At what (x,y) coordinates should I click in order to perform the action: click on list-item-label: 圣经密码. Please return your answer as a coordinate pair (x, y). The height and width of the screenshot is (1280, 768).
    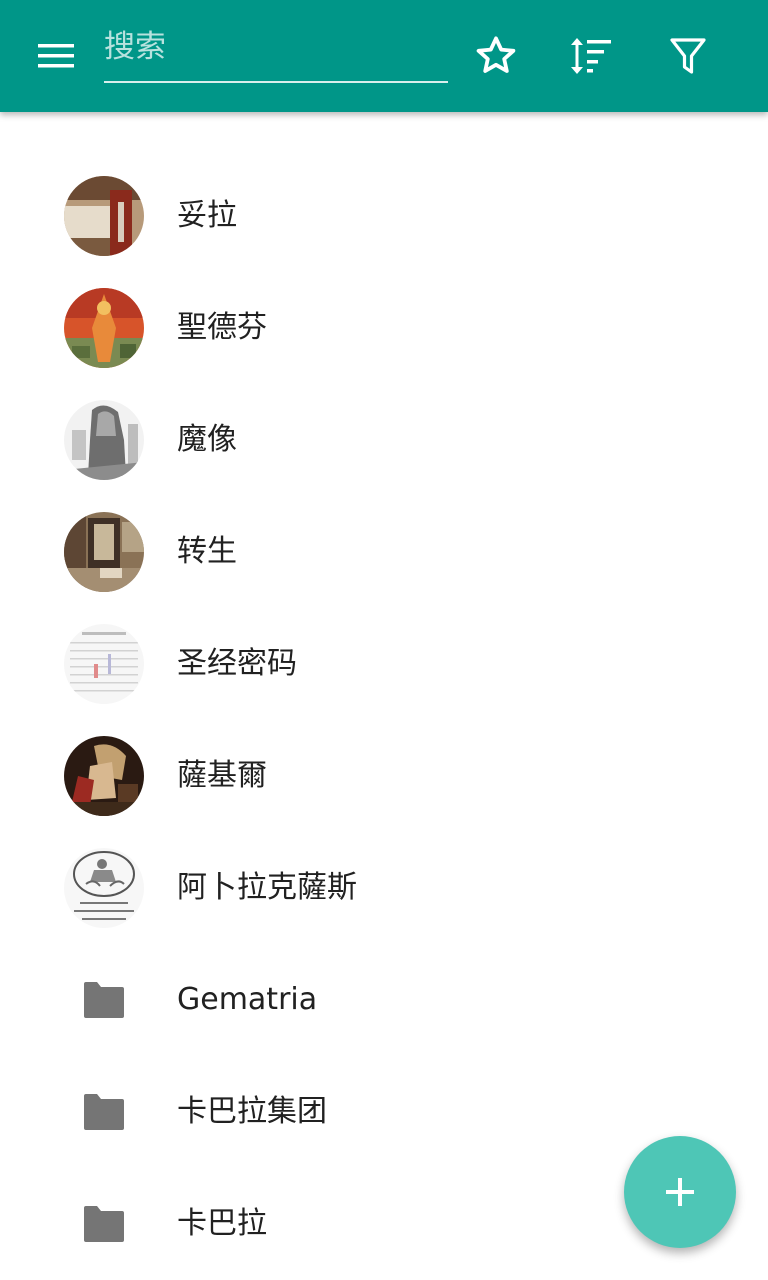
    Looking at the image, I should click on (237, 663).